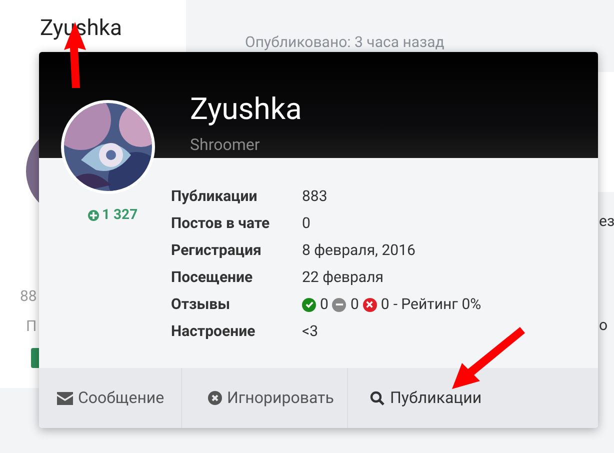  I want to click on stat-value: 8 февраля, 2016, so click(359, 250).